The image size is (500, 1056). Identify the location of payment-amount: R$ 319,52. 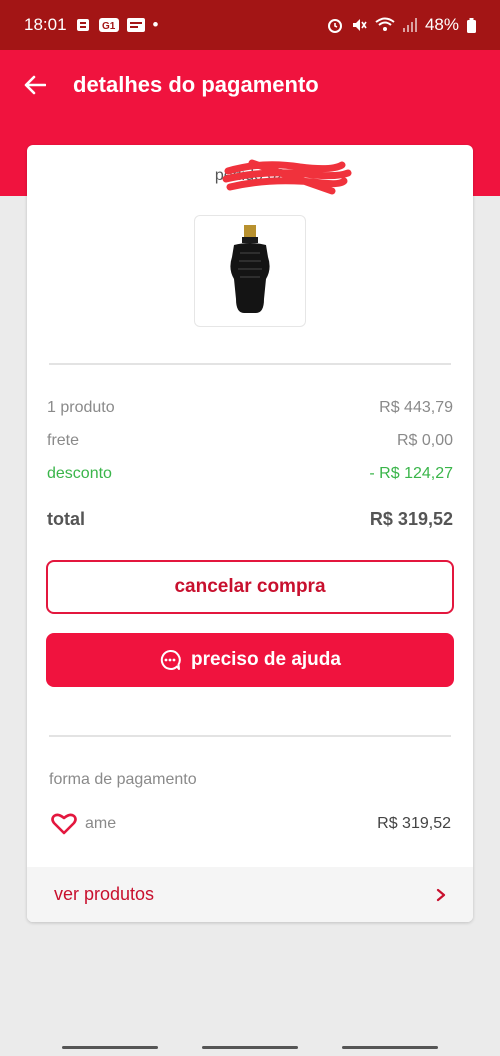
(414, 823).